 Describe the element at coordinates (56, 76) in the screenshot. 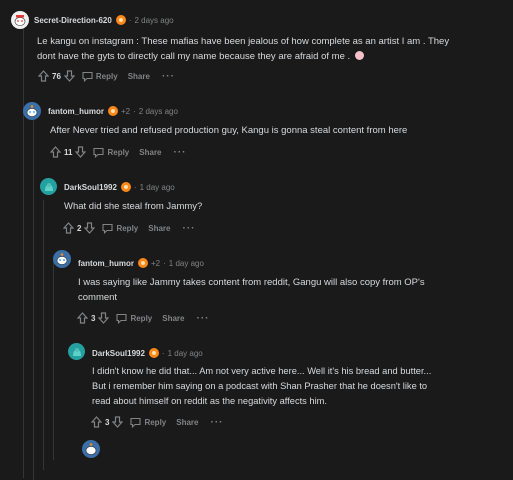

I see `vote-count: 76` at that location.